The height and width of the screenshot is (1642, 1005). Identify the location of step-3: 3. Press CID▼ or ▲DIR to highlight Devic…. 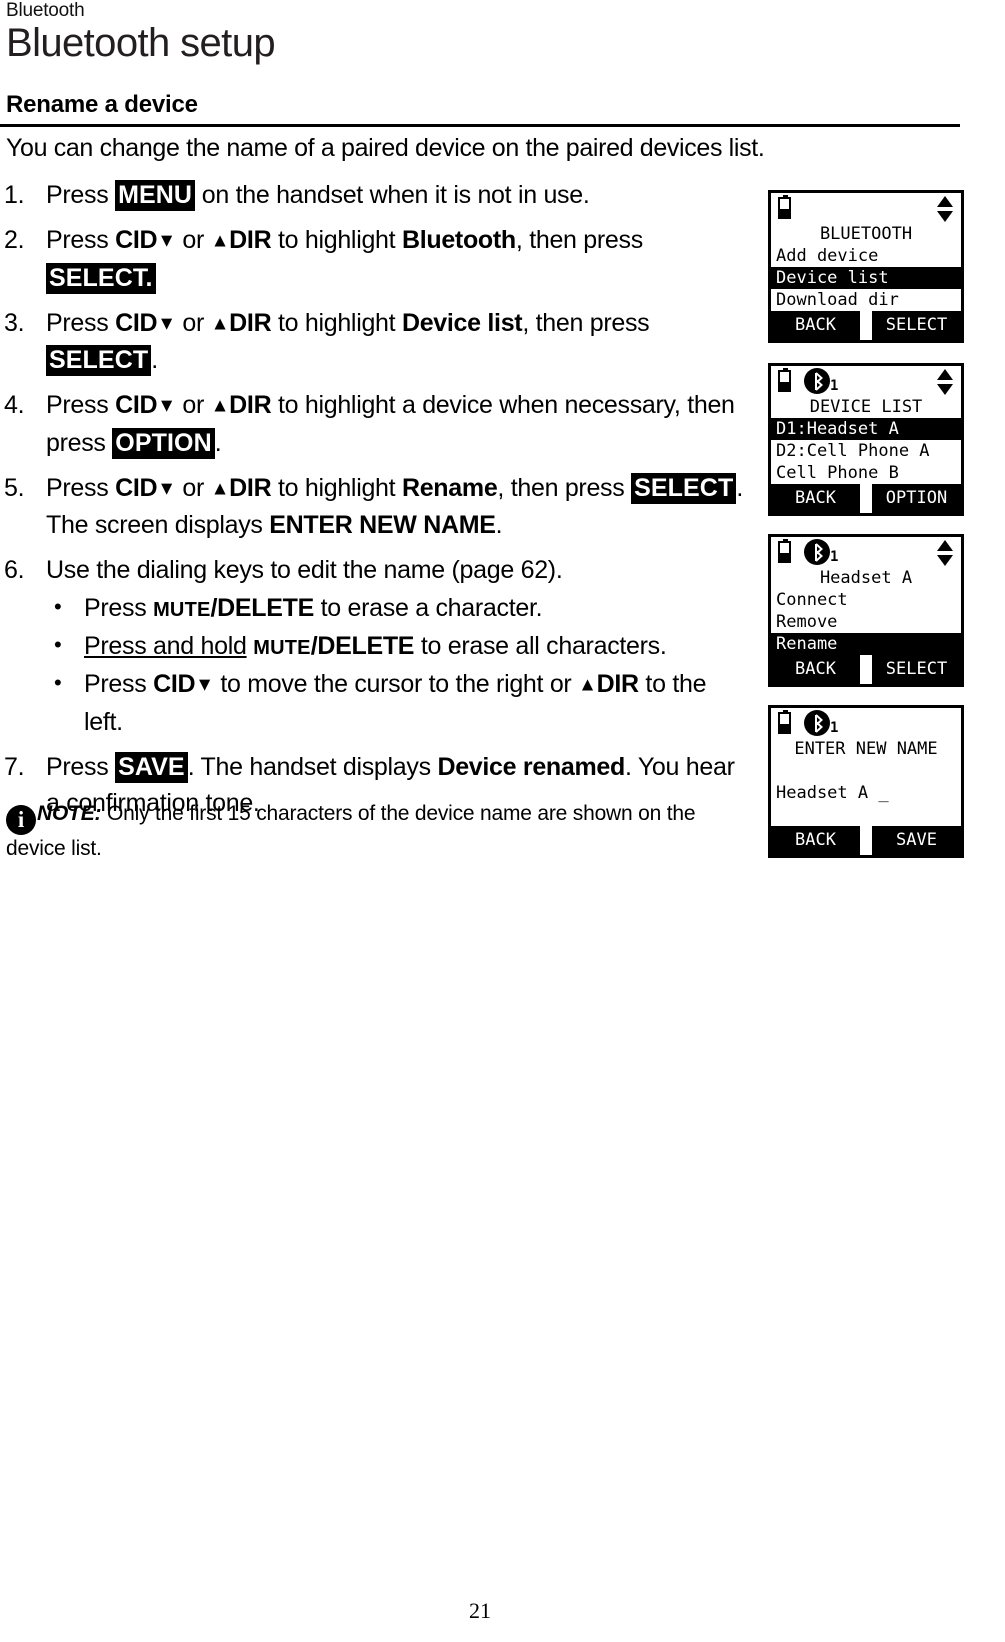
(376, 342).